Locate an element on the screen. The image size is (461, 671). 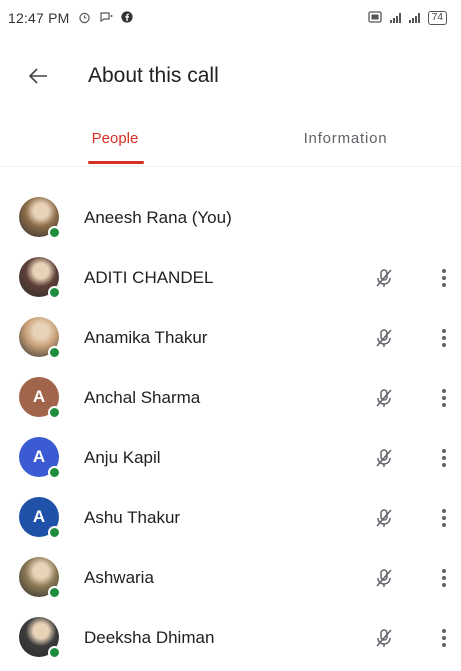
participant-row: A Anchal Sharma is located at coordinates (230, 398).